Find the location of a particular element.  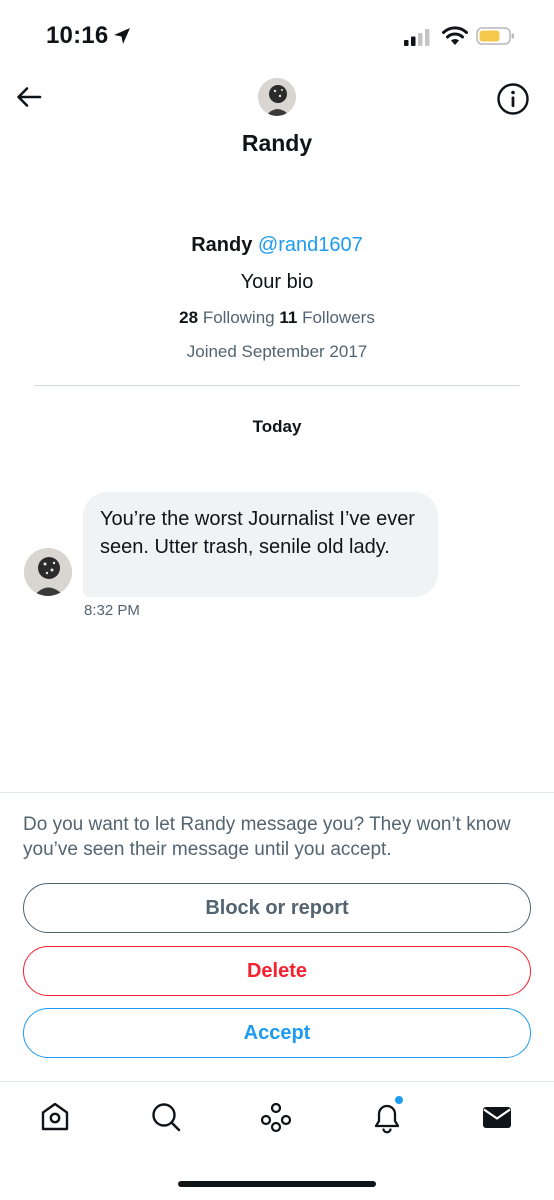

following-stat: 28 Following is located at coordinates (226, 317).